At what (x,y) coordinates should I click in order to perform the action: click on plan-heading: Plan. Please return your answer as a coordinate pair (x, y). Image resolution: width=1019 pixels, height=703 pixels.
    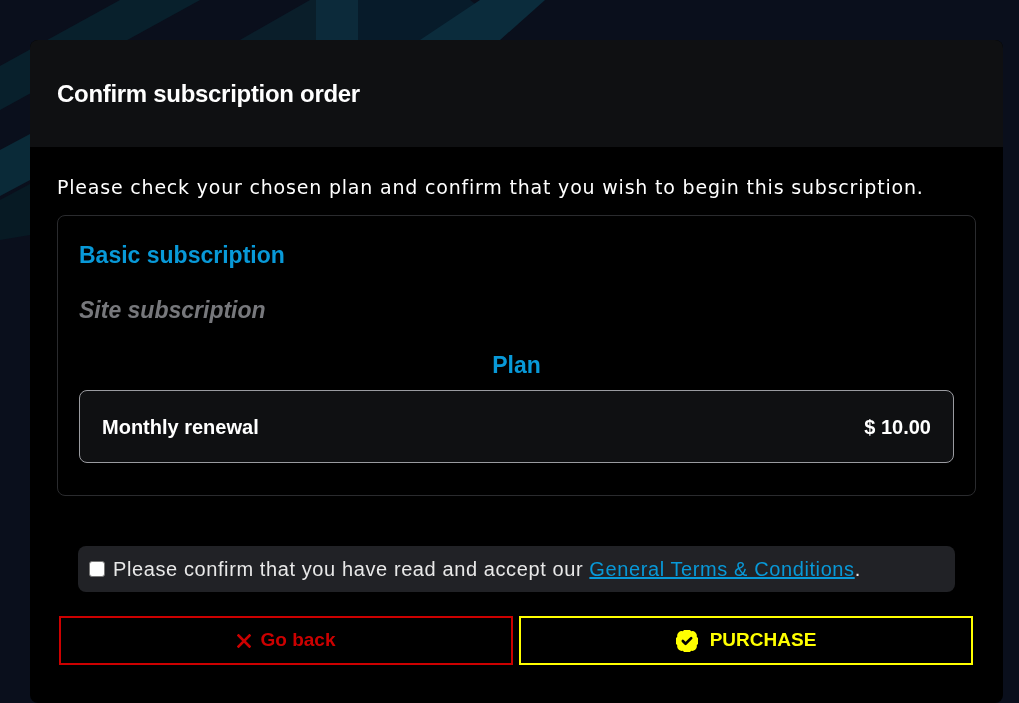
    Looking at the image, I should click on (516, 365).